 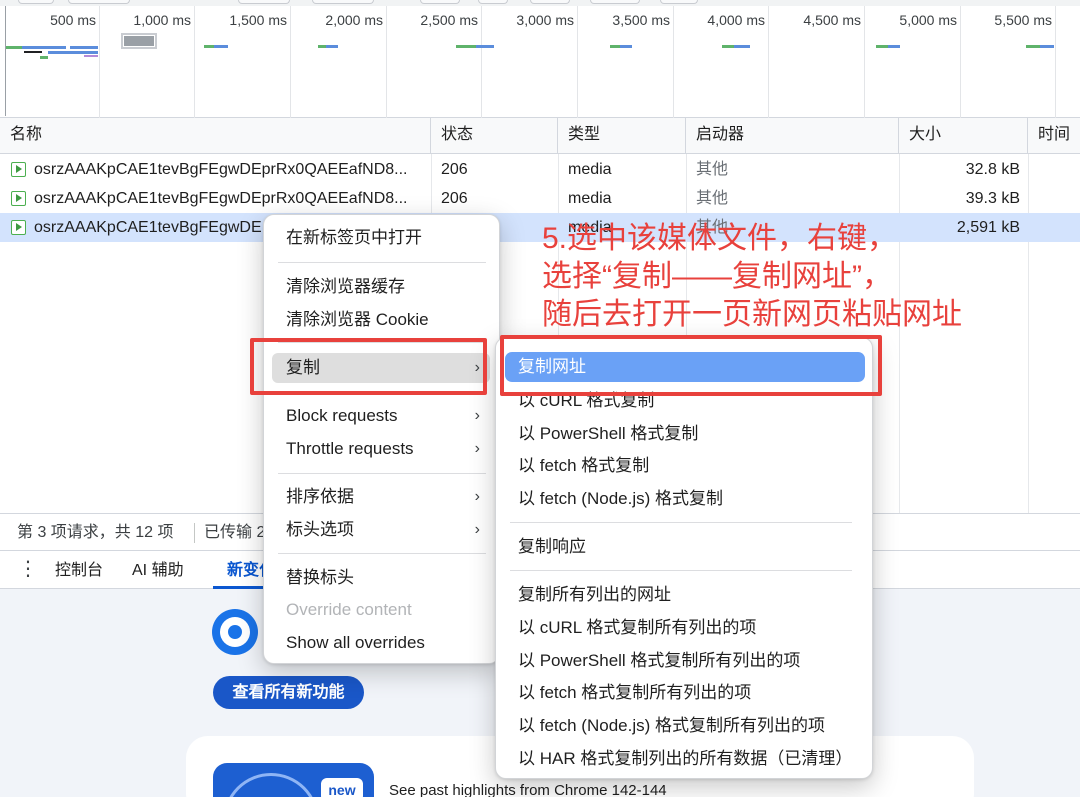 I want to click on column-header-initiator: 启动器, so click(x=792, y=136).